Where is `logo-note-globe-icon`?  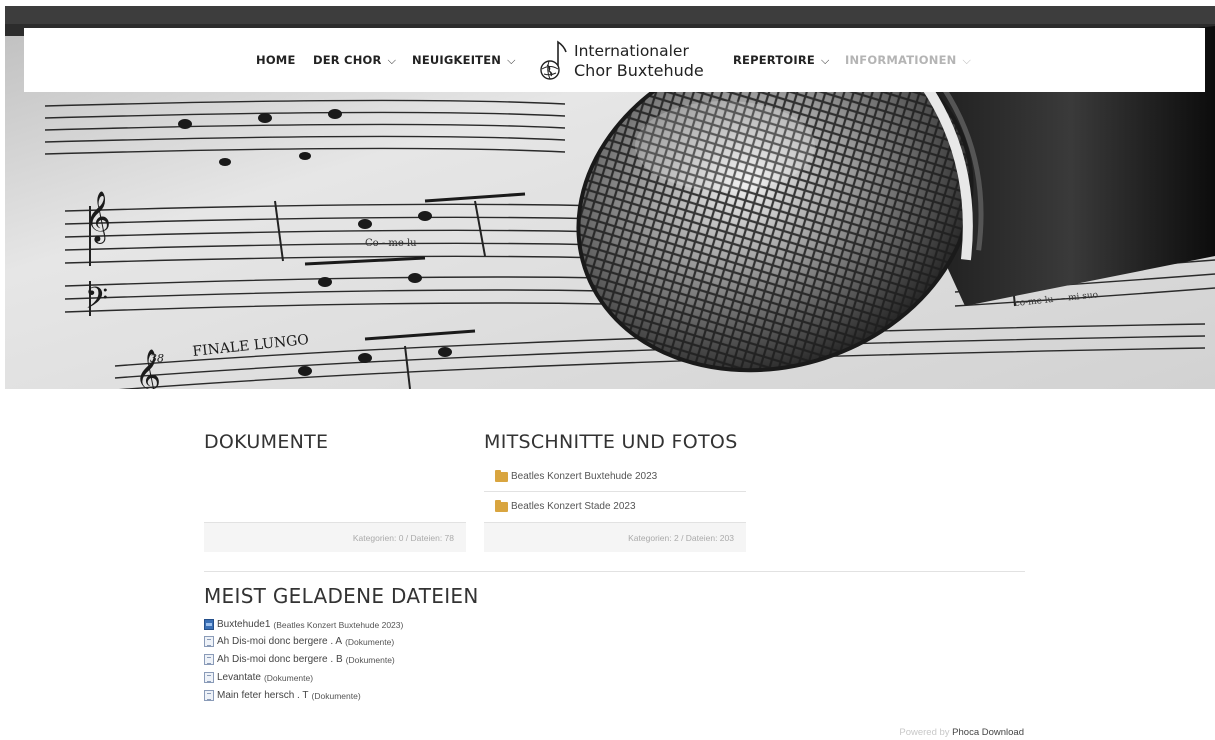 logo-note-globe-icon is located at coordinates (553, 60).